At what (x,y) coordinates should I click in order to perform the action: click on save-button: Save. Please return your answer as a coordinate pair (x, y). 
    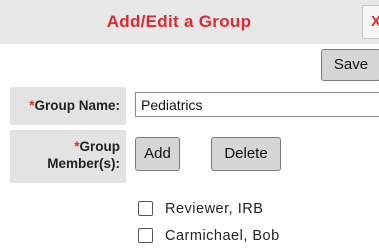
    Looking at the image, I should click on (350, 65).